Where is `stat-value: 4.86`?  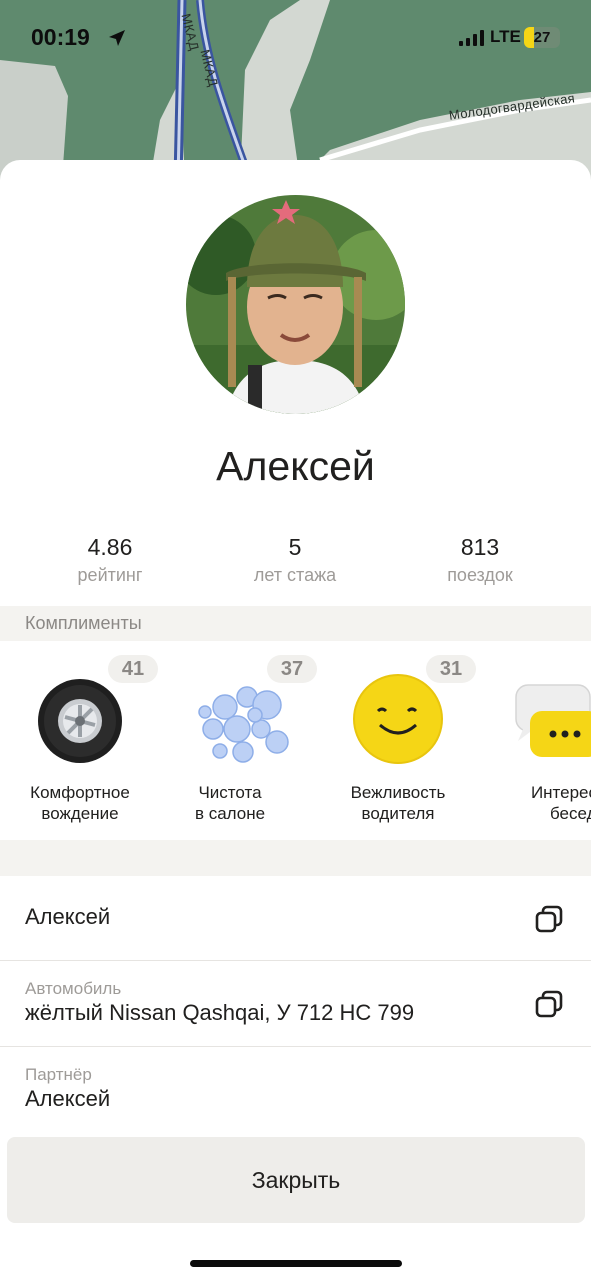 stat-value: 4.86 is located at coordinates (110, 547).